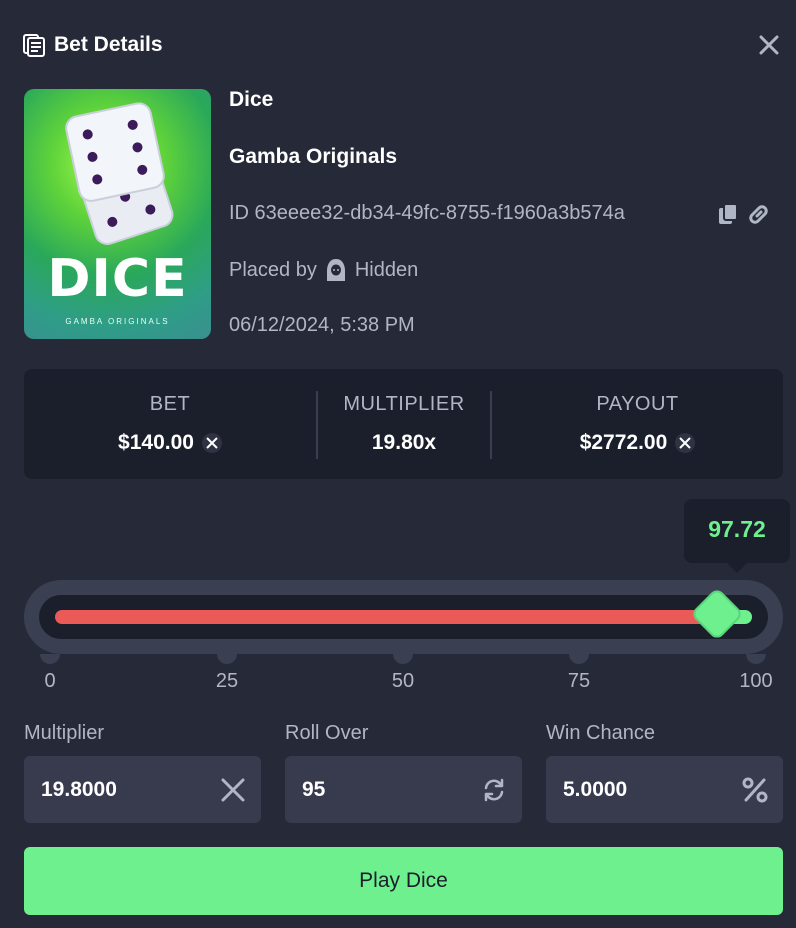 Image resolution: width=796 pixels, height=928 pixels. Describe the element at coordinates (579, 681) in the screenshot. I see `tick-label: 75` at that location.